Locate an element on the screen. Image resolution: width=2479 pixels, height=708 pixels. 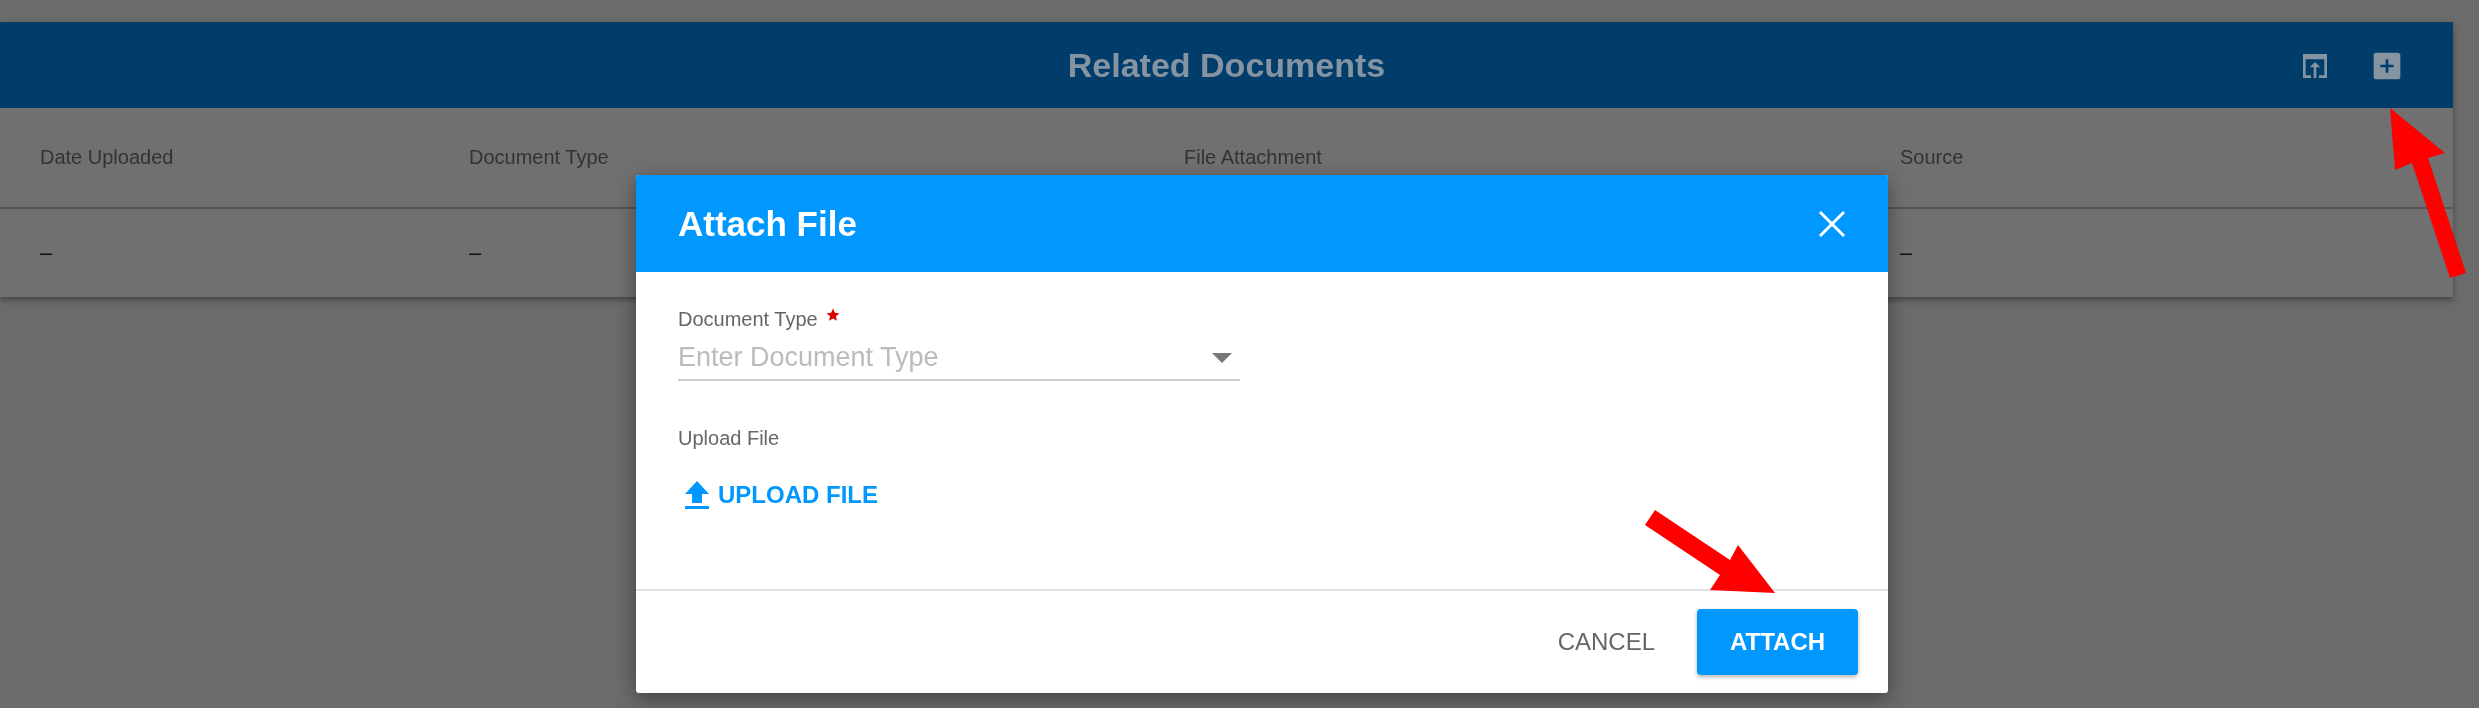
close-icon is located at coordinates (1832, 223).